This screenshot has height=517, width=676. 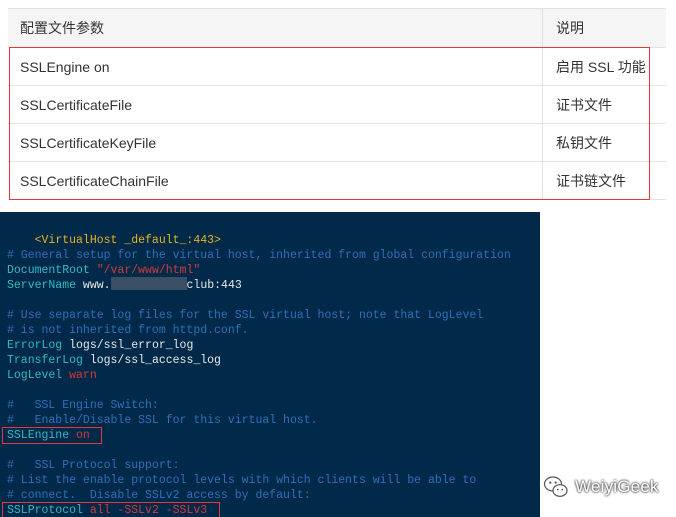 What do you see at coordinates (96, 285) in the screenshot?
I see `servername-prefix: www.` at bounding box center [96, 285].